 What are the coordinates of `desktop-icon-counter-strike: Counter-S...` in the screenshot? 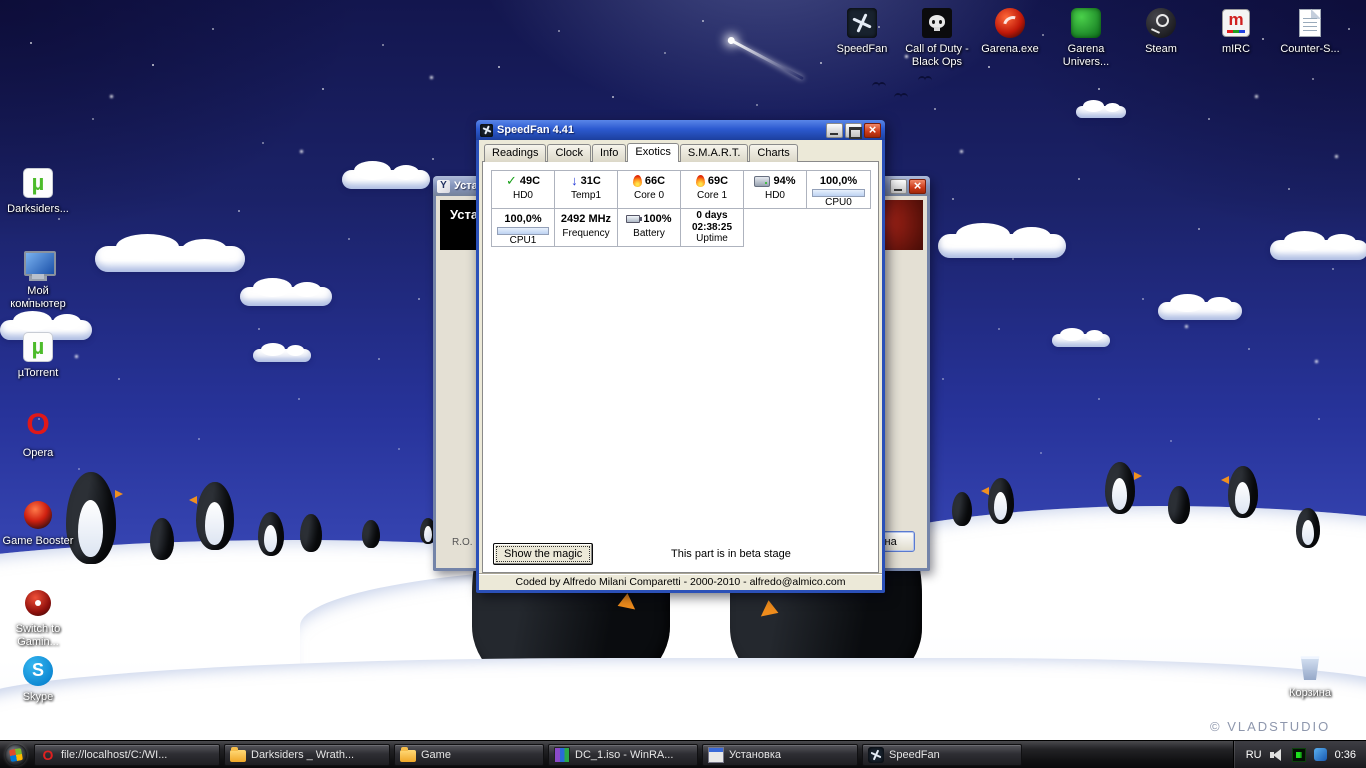 It's located at (1310, 31).